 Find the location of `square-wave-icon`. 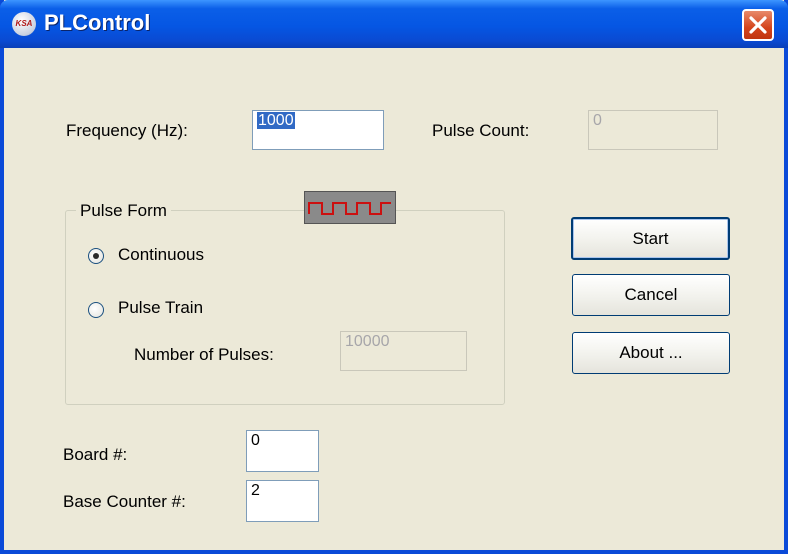

square-wave-icon is located at coordinates (350, 207).